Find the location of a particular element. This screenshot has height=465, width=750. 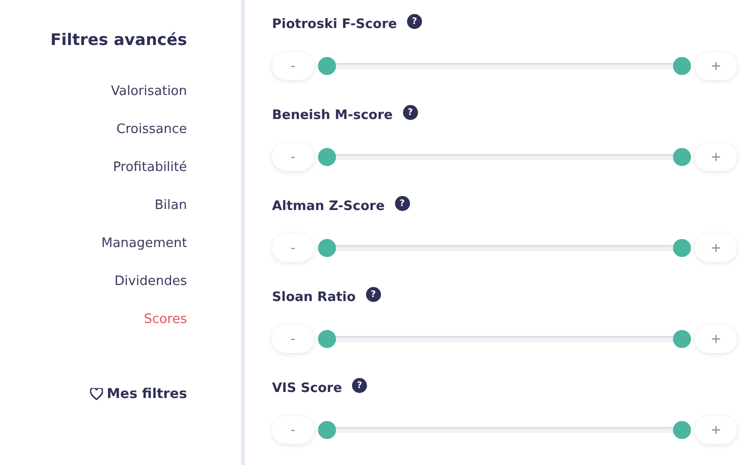

favorites-link: Mes filtres is located at coordinates (138, 394).